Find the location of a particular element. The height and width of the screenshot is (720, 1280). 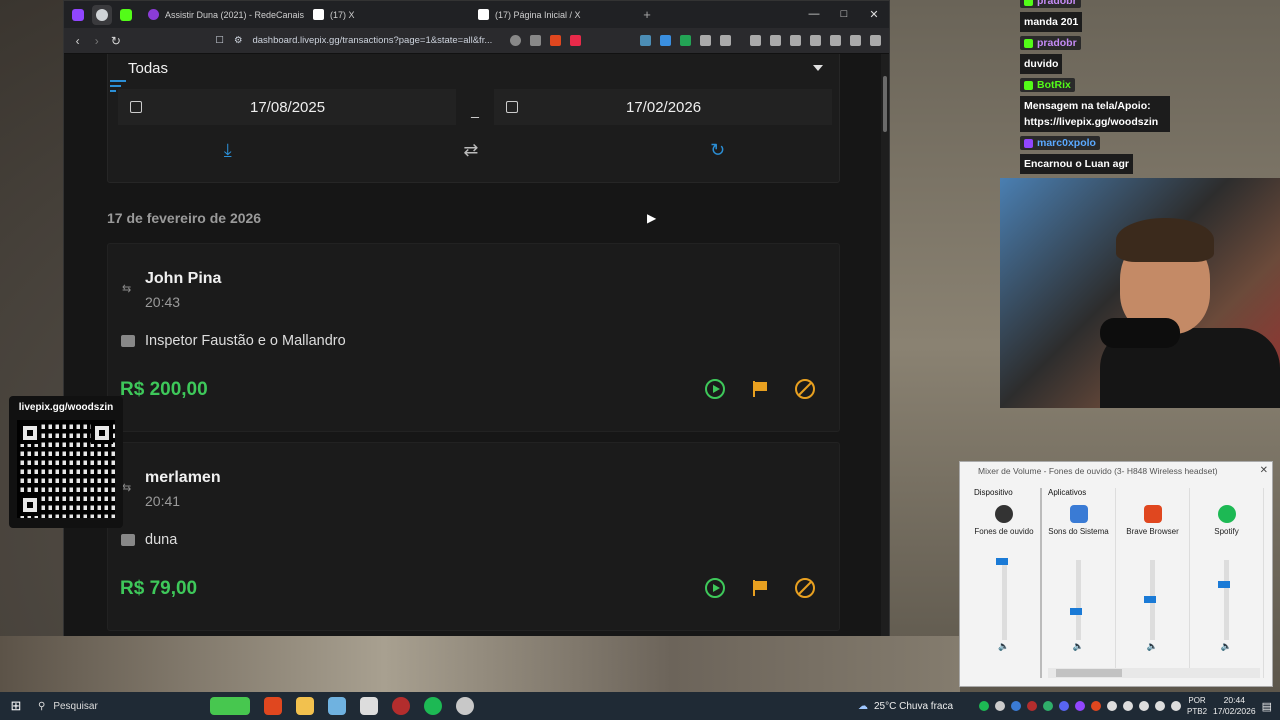

chat-username: pradobr is located at coordinates (1057, 3).